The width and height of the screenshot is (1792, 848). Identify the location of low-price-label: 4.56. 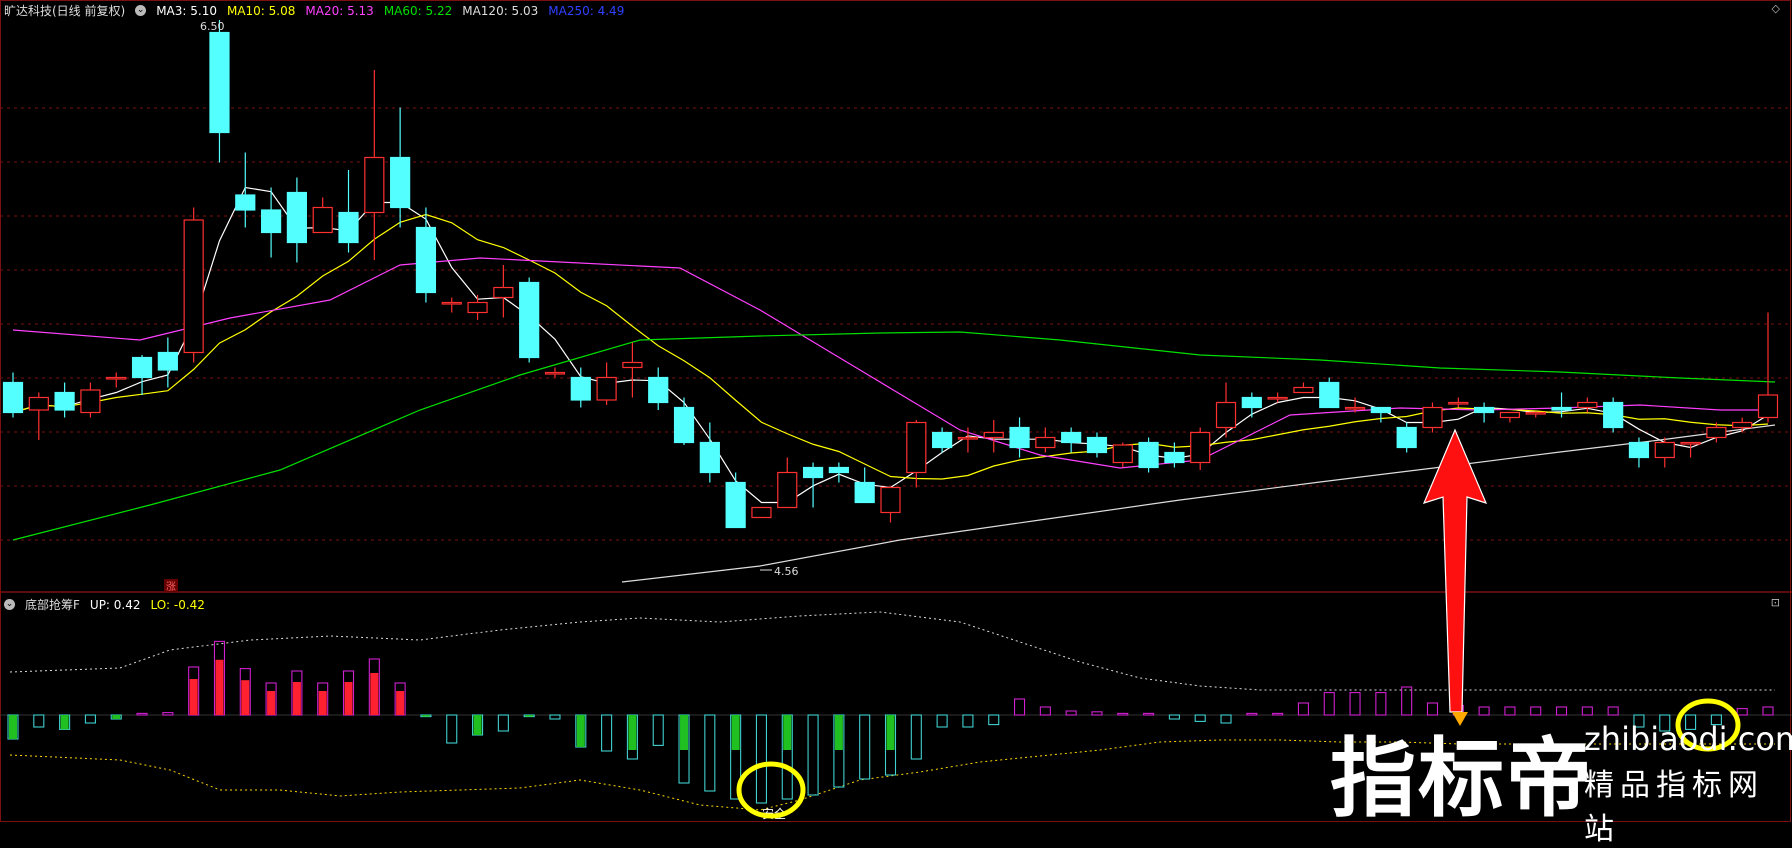
(786, 571).